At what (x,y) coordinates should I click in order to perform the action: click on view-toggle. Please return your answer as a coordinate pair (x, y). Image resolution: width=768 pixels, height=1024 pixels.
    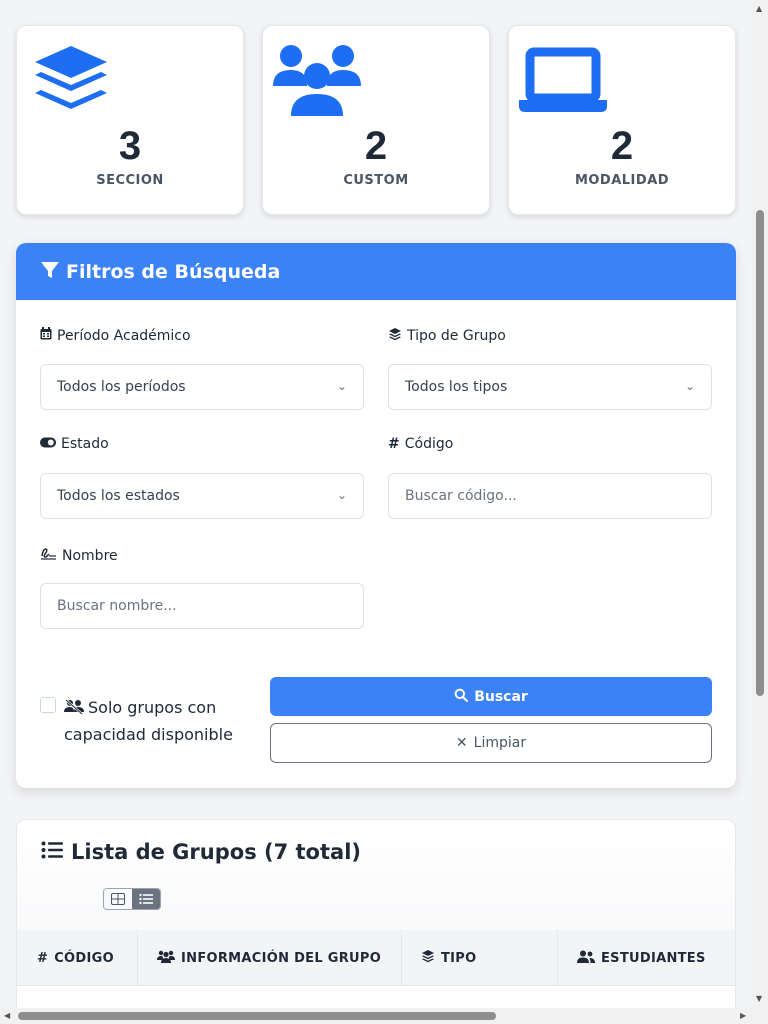
    Looking at the image, I should click on (132, 899).